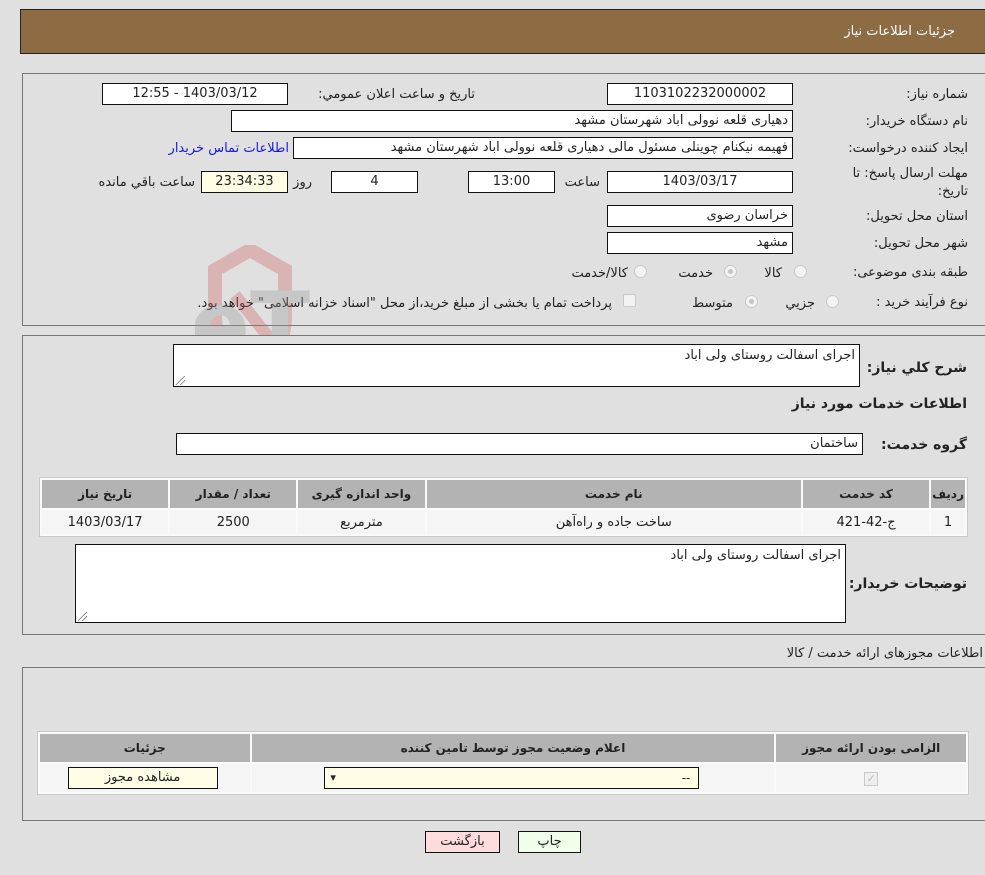 The width and height of the screenshot is (985, 875). What do you see at coordinates (937, 94) in the screenshot?
I see `need-number-label: شماره نیاز:` at bounding box center [937, 94].